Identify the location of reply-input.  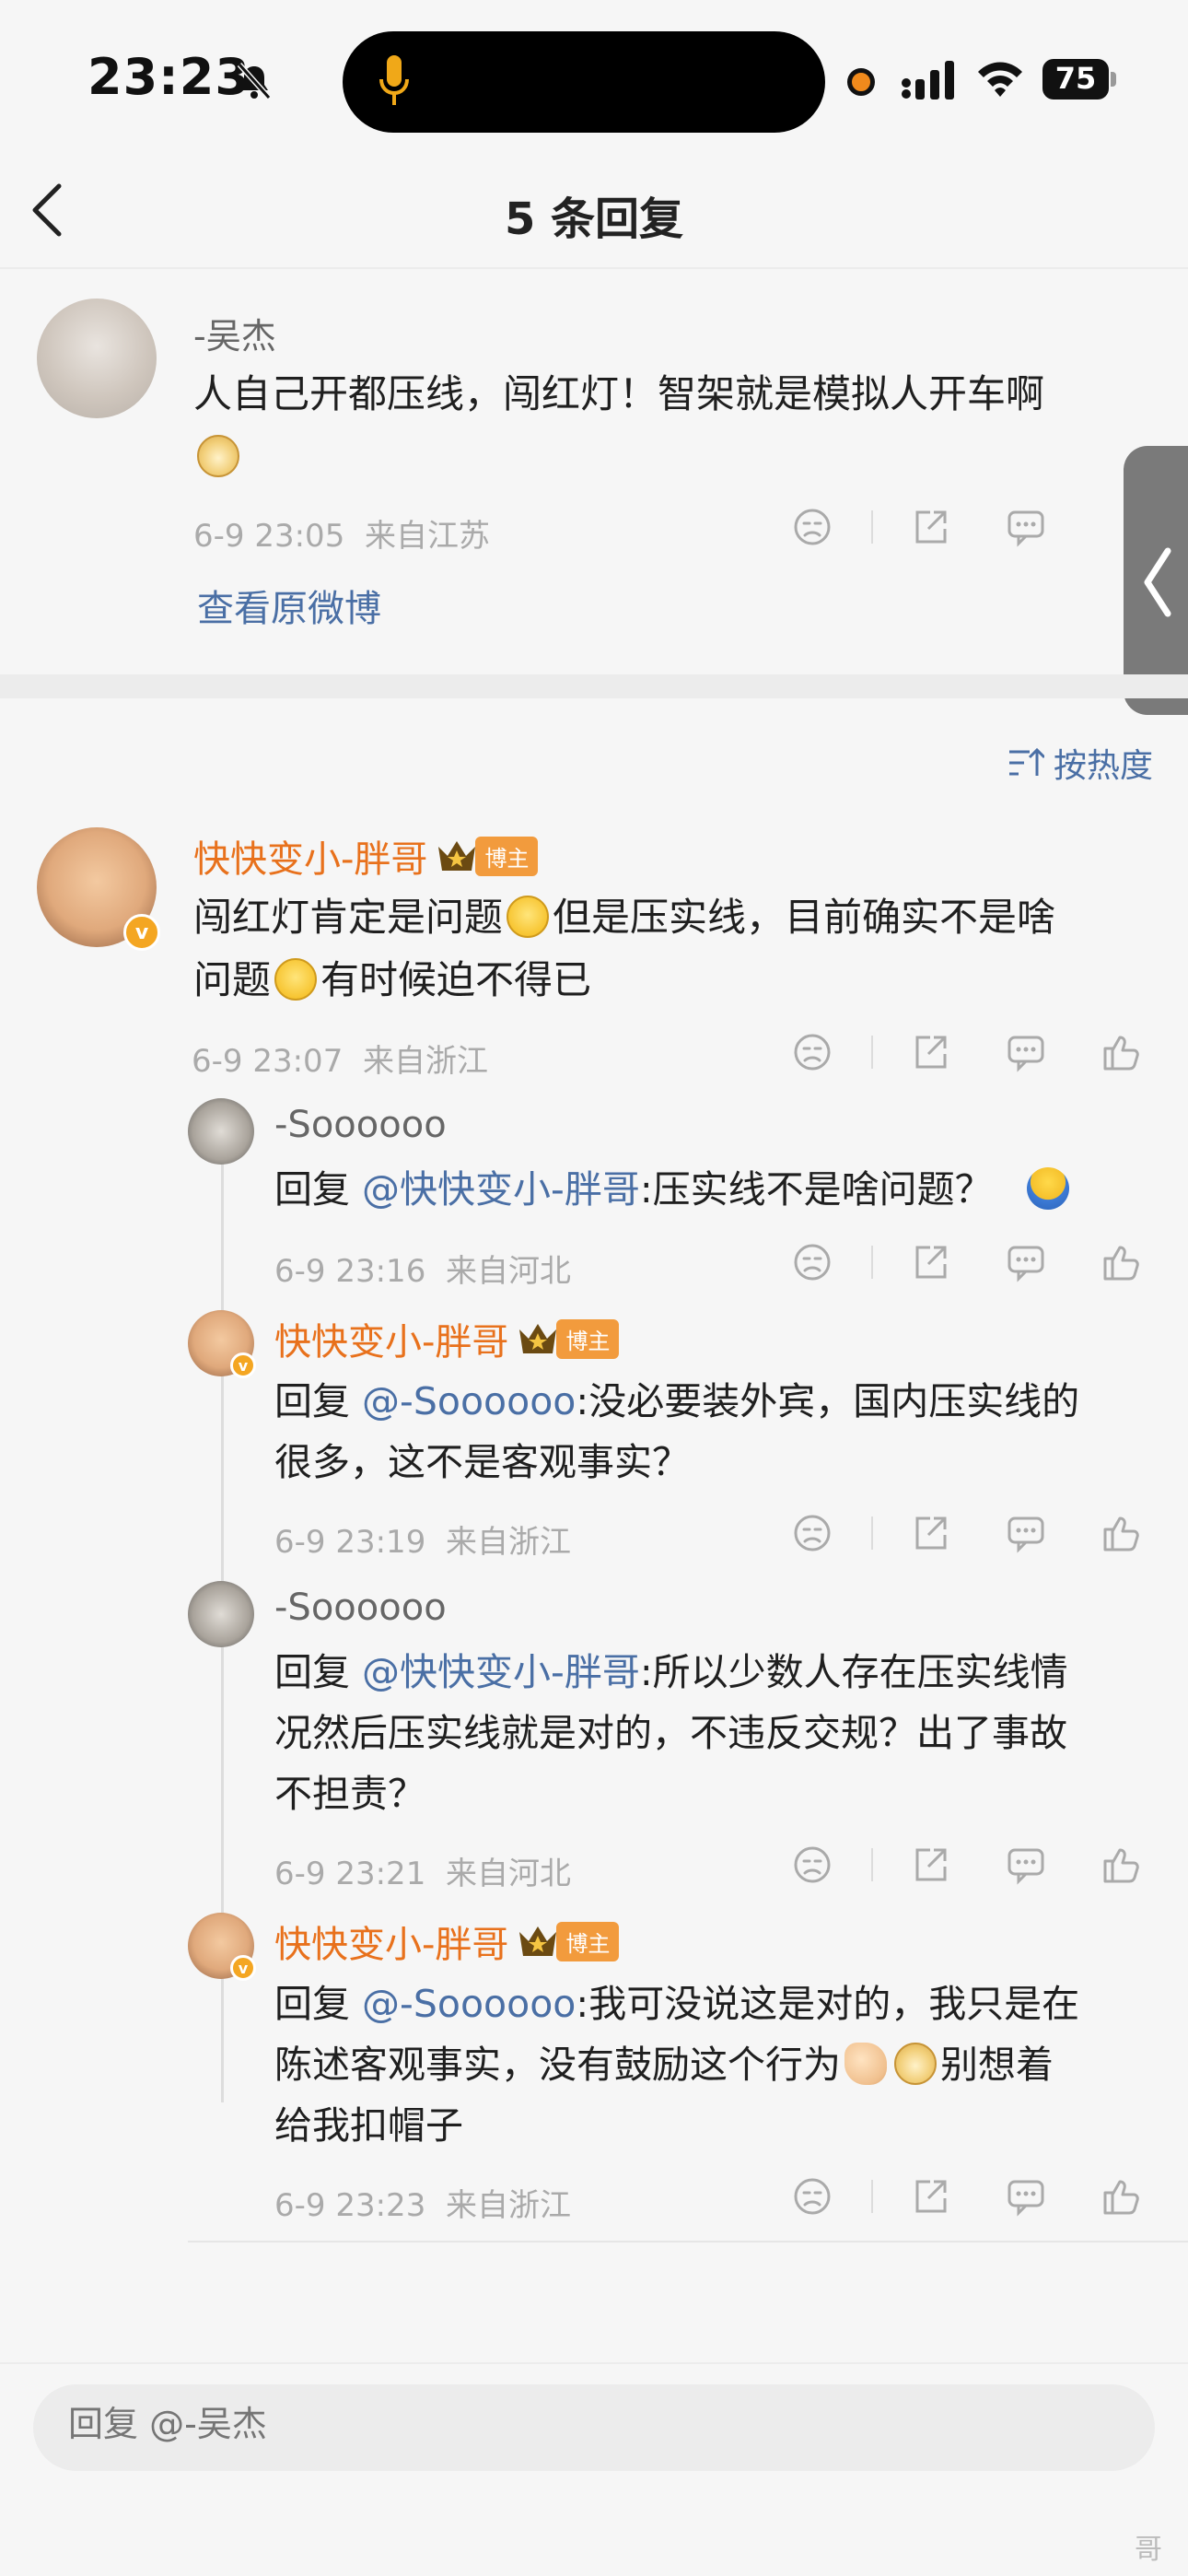
(574, 2424).